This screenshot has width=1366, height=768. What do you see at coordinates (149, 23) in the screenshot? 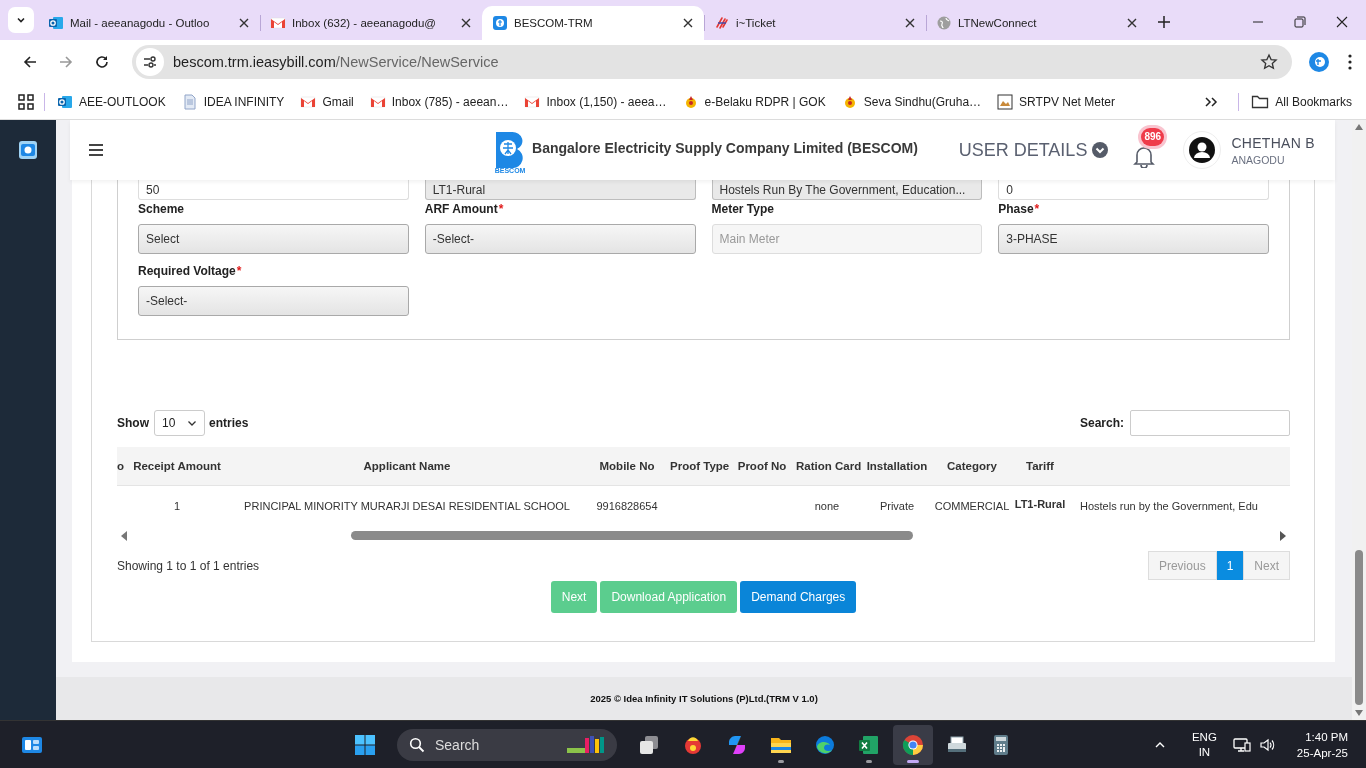
I see `browser-tab: Mail - aeeanagodu - Outloo` at bounding box center [149, 23].